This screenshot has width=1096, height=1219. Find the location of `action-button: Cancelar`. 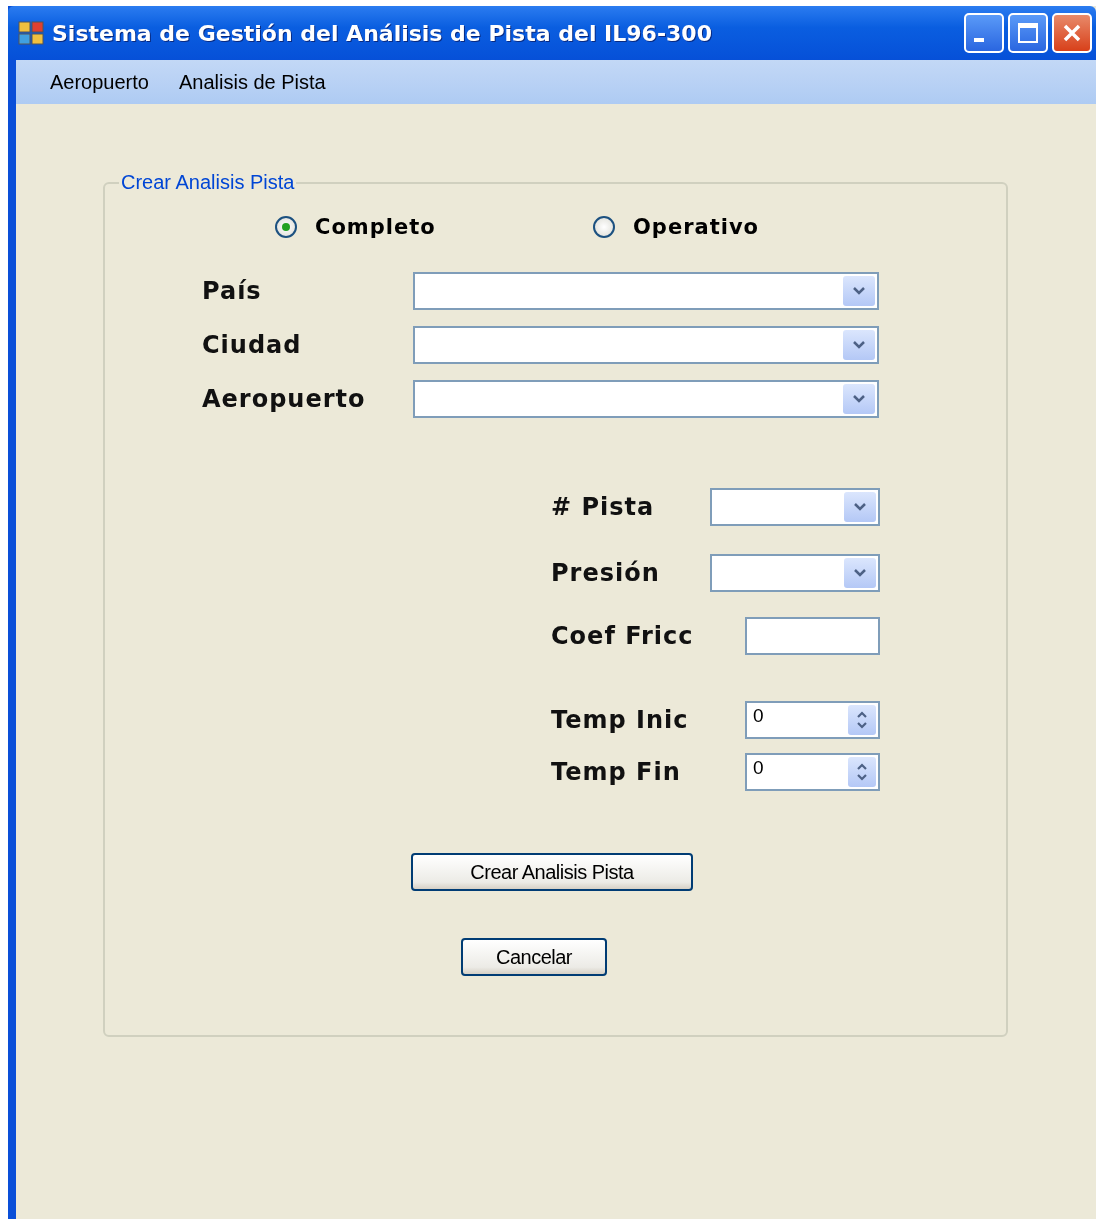

action-button: Cancelar is located at coordinates (534, 957).